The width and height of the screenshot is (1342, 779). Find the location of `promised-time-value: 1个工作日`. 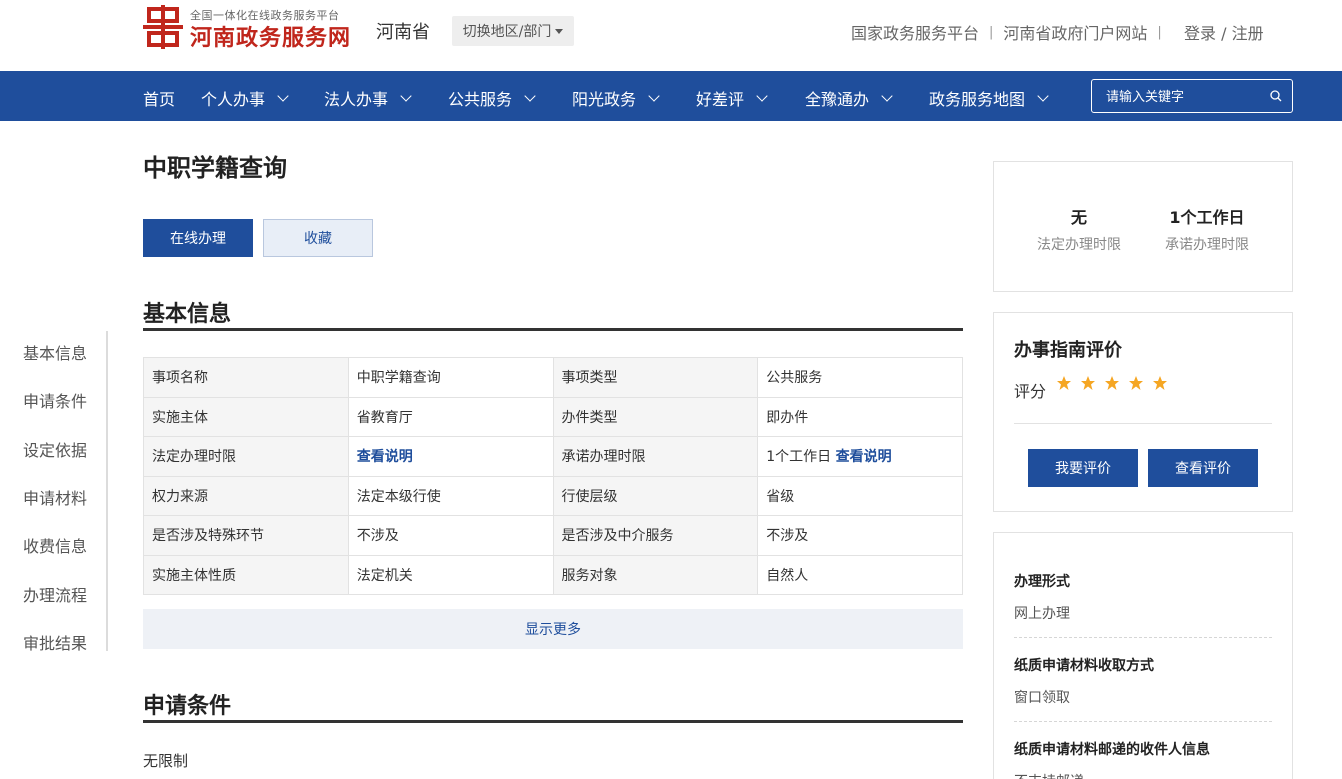

promised-time-value: 1个工作日 is located at coordinates (799, 457).